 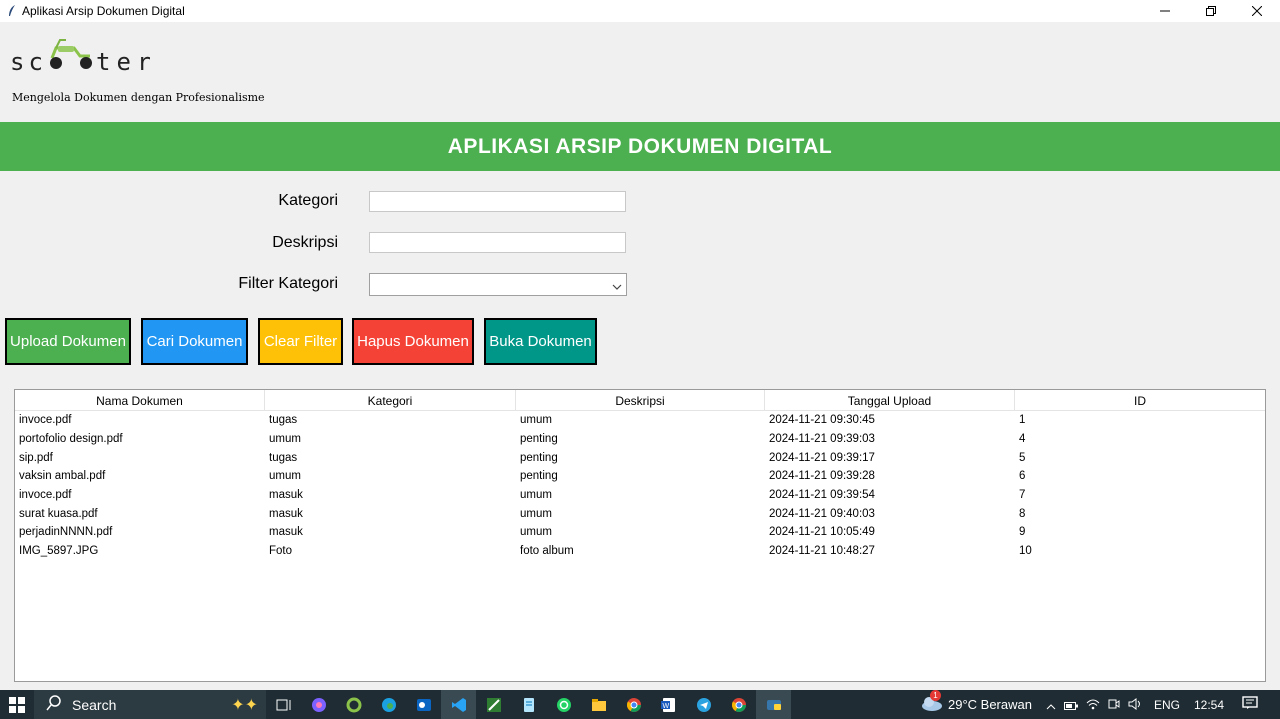 I want to click on edge-icon, so click(x=388, y=704).